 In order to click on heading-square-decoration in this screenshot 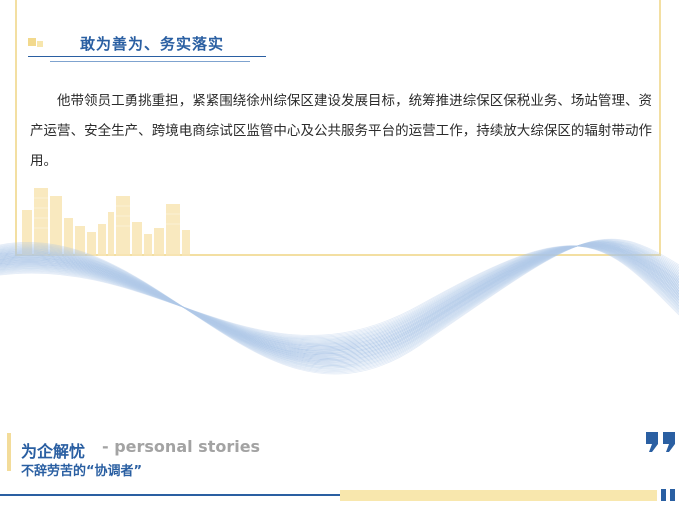, I will do `click(32, 42)`.